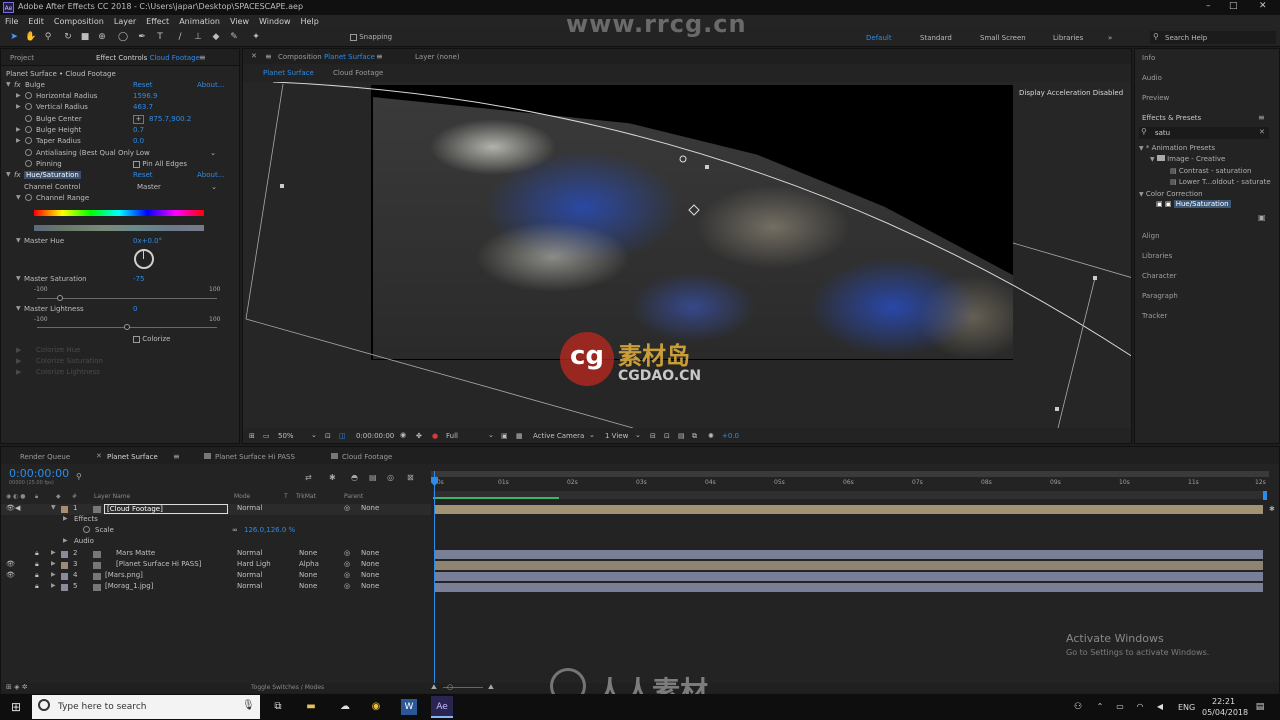 The image size is (1280, 720). Describe the element at coordinates (176, 153) in the screenshot. I see `antialiasing-dropdown: Low ⌄` at that location.